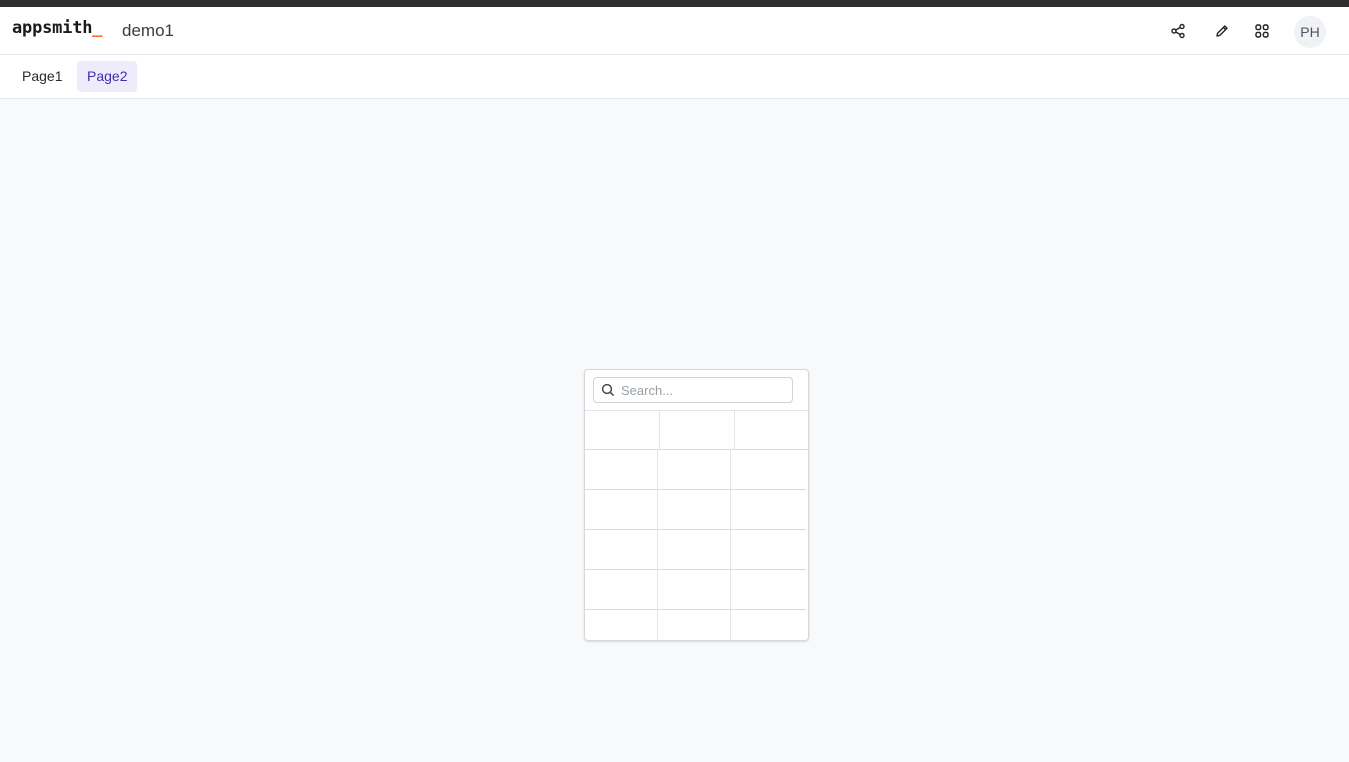 This screenshot has height=762, width=1349. I want to click on tab-page2: Page2, so click(107, 76).